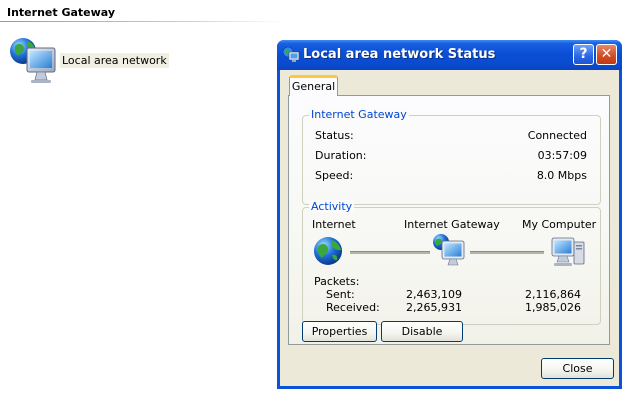 The width and height of the screenshot is (624, 405). What do you see at coordinates (33, 60) in the screenshot?
I see `network-globe-icon` at bounding box center [33, 60].